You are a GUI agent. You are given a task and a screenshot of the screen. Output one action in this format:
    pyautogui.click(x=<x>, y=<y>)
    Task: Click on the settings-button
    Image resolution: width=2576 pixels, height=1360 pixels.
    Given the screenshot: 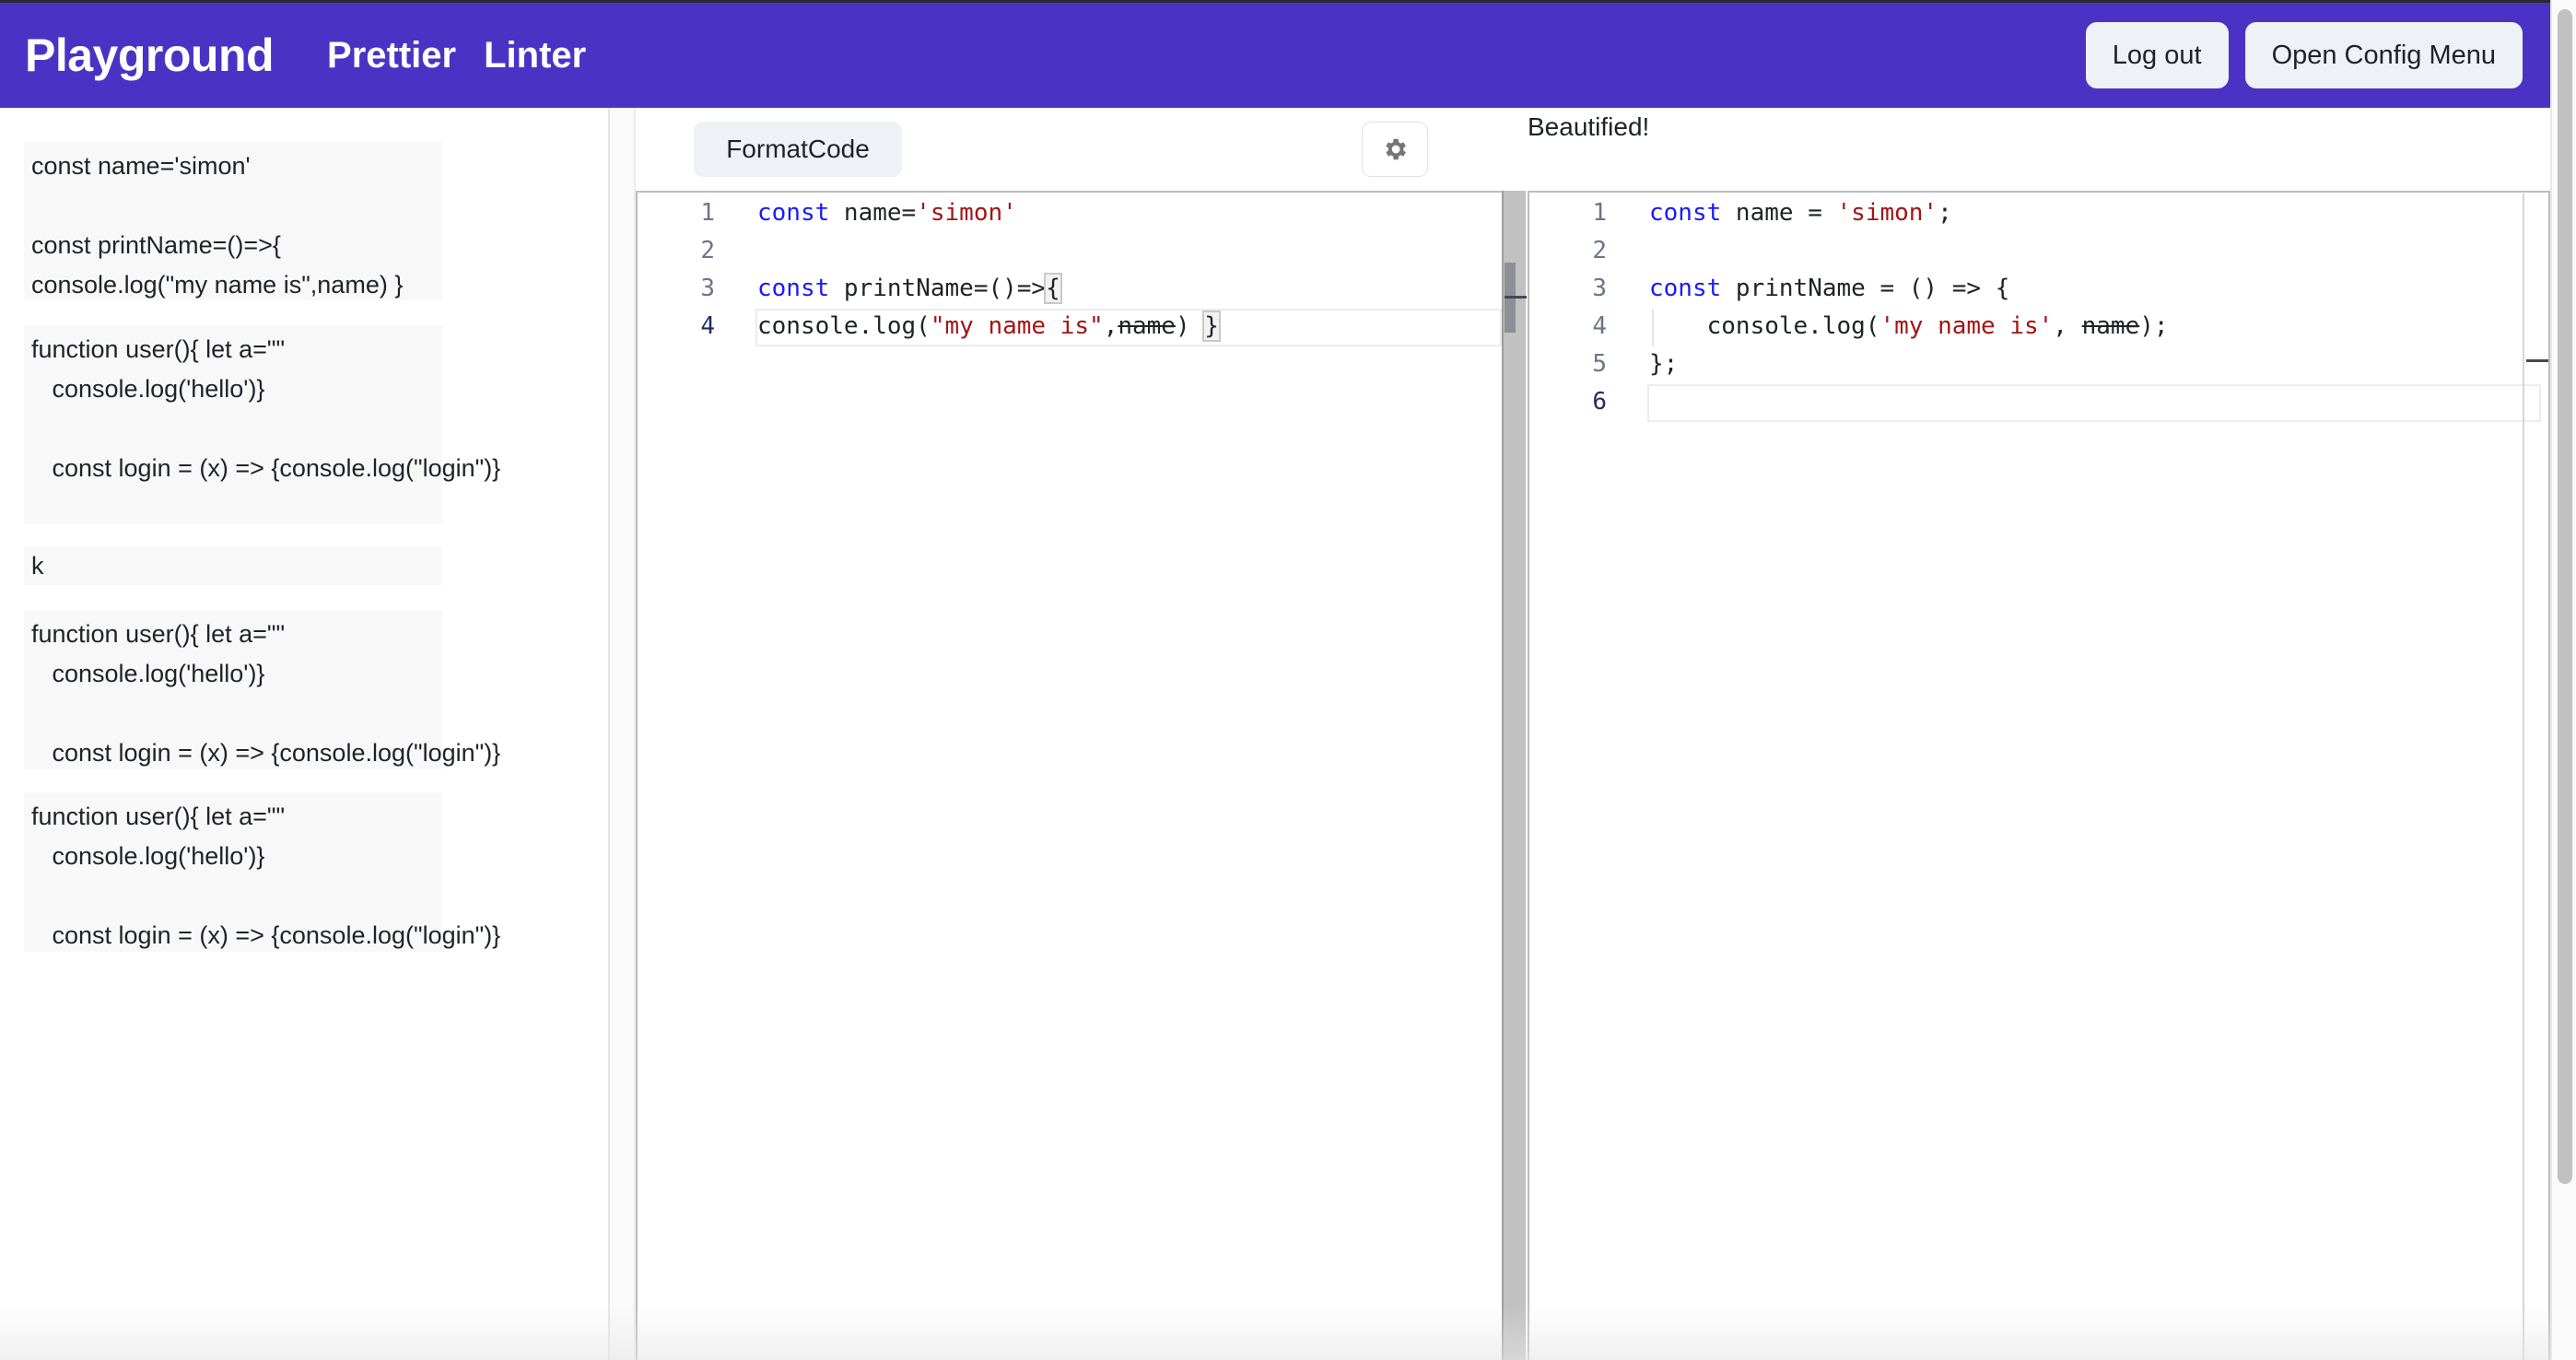 What is the action you would take?
    pyautogui.click(x=1395, y=149)
    